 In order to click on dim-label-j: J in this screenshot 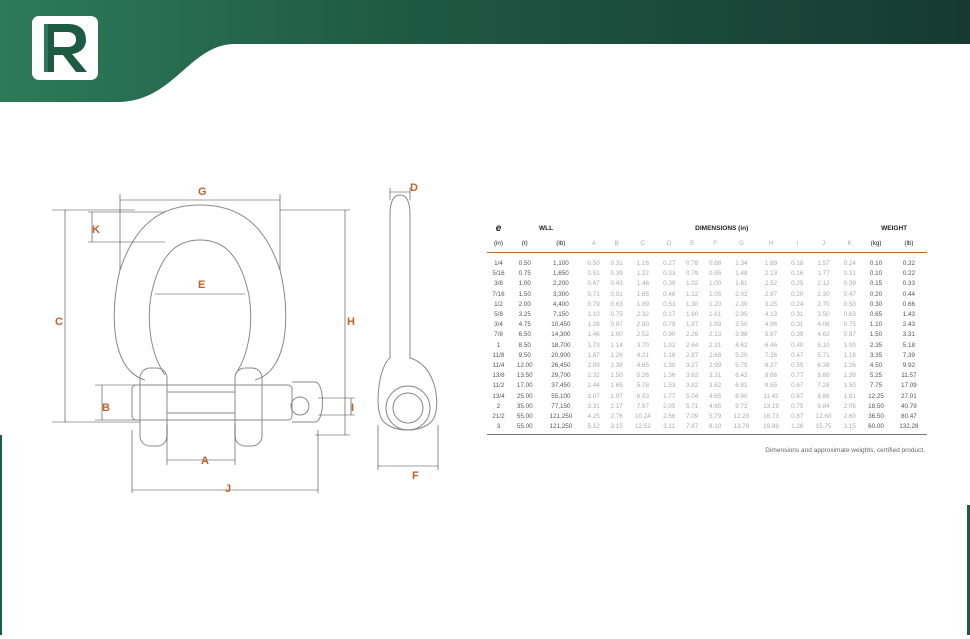, I will do `click(228, 489)`.